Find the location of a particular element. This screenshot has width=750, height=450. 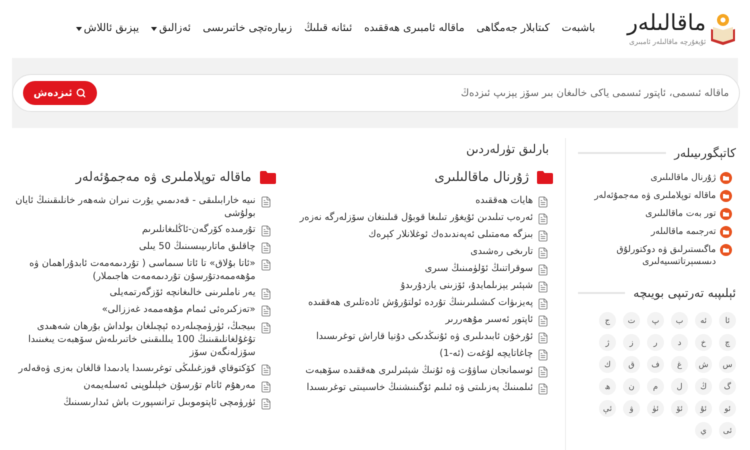

article-link: ئەرەب تىلىدىن ئۇيغۇر تىلىغا قوبۇل قىلىنغان سۆزلەرگە نەزەر is located at coordinates (416, 217).